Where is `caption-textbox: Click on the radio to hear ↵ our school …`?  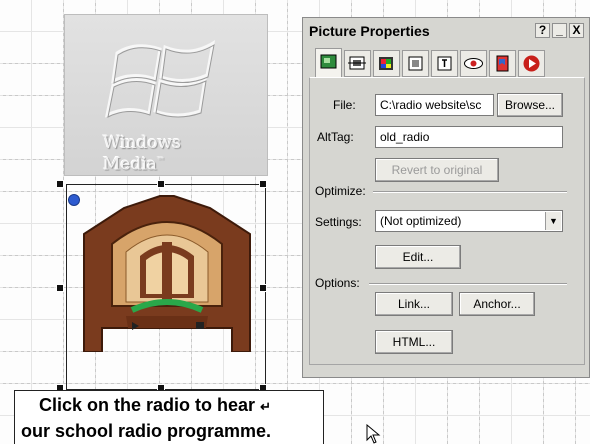 caption-textbox: Click on the radio to hear ↵ our school … is located at coordinates (169, 417).